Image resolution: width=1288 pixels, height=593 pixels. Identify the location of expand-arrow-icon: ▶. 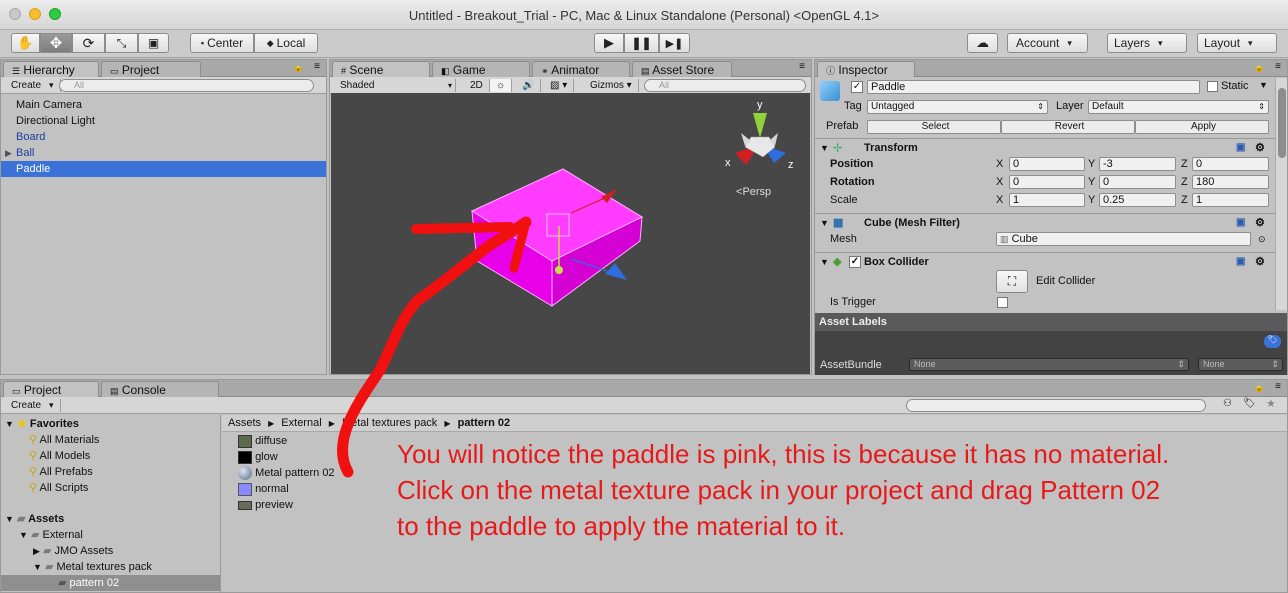
(8, 153).